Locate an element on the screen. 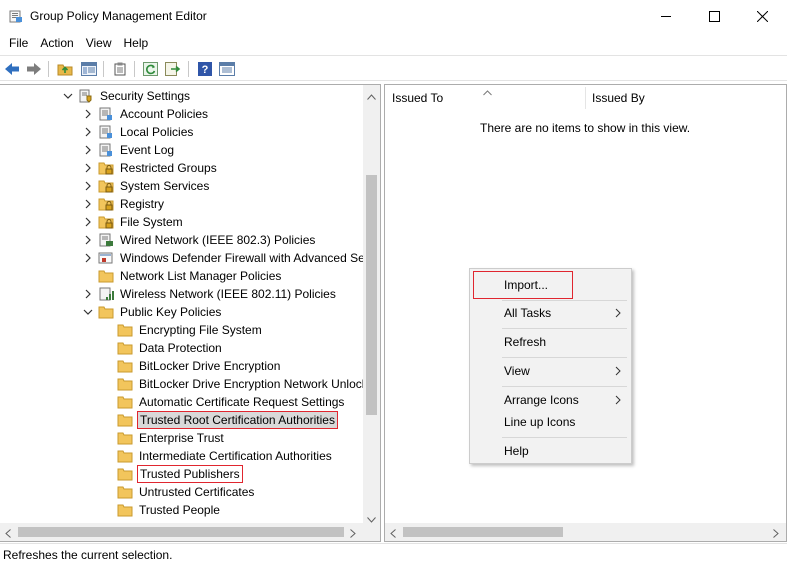 The height and width of the screenshot is (565, 787). tree-item-network-list-manager: Network List Manager Policies is located at coordinates (190, 276).